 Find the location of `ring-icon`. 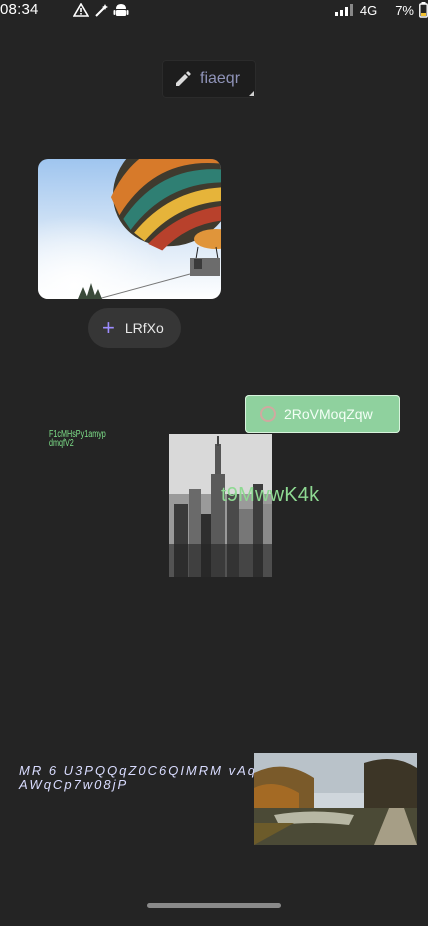

ring-icon is located at coordinates (268, 414).